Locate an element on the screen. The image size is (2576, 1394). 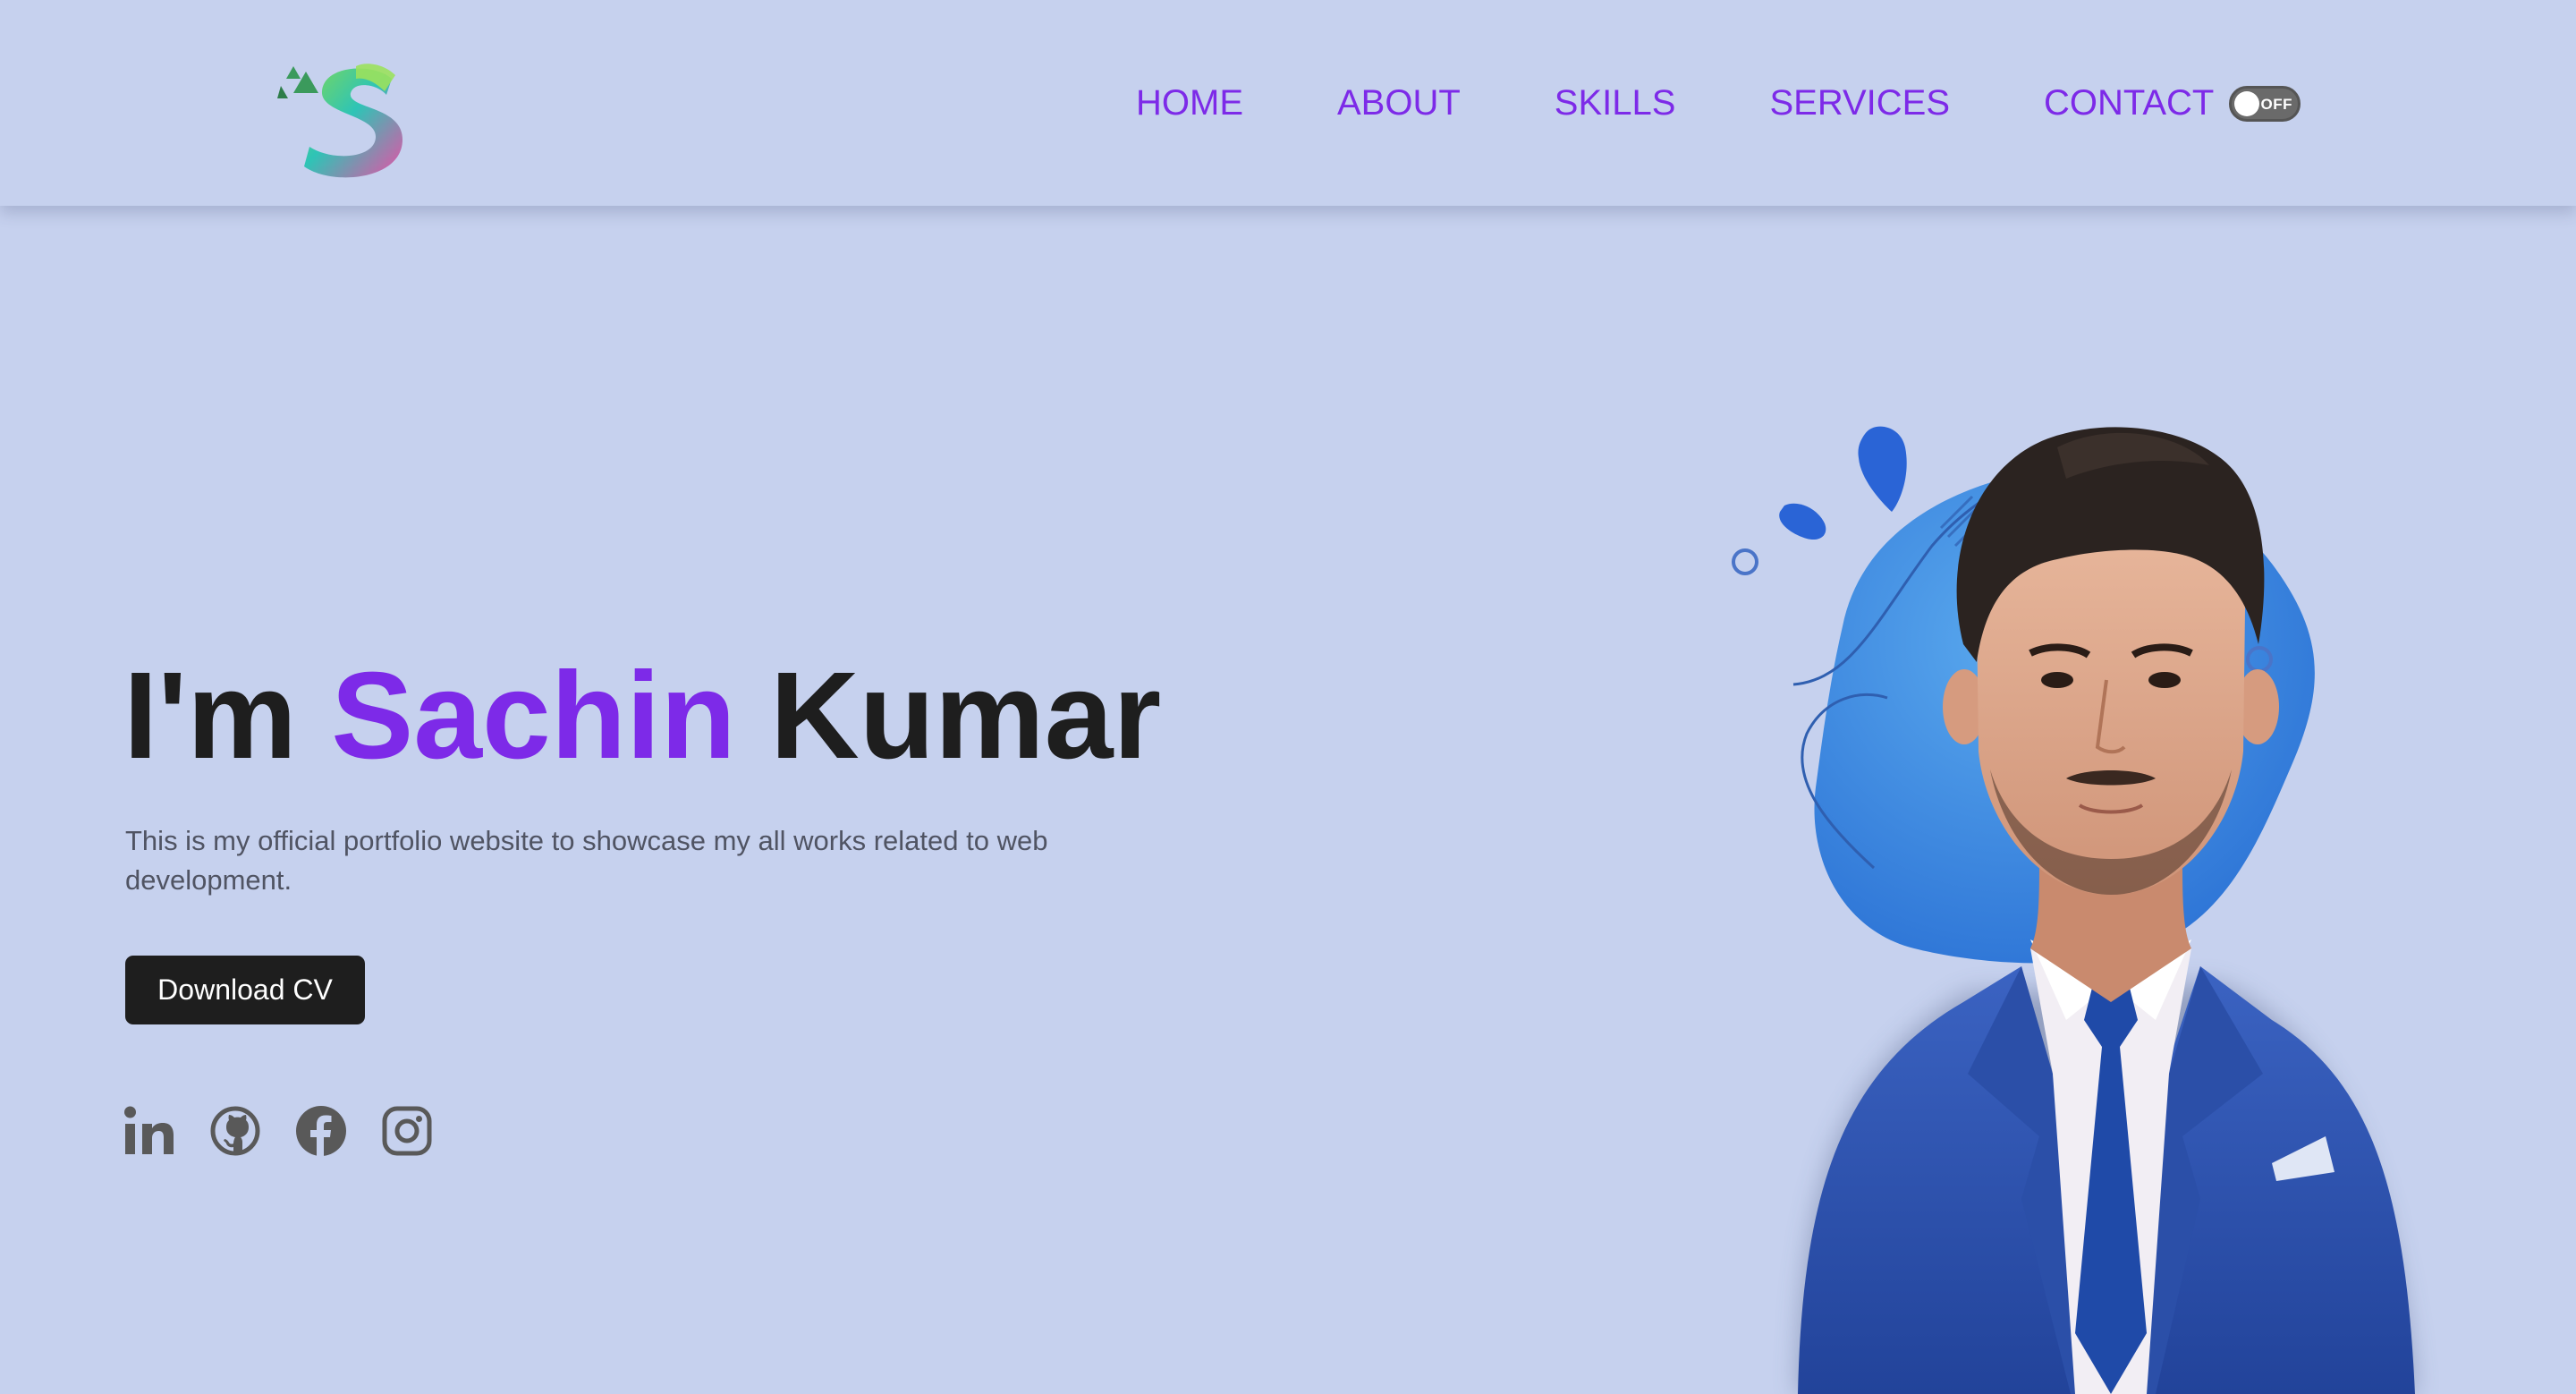
facebook-icon is located at coordinates (321, 1131).